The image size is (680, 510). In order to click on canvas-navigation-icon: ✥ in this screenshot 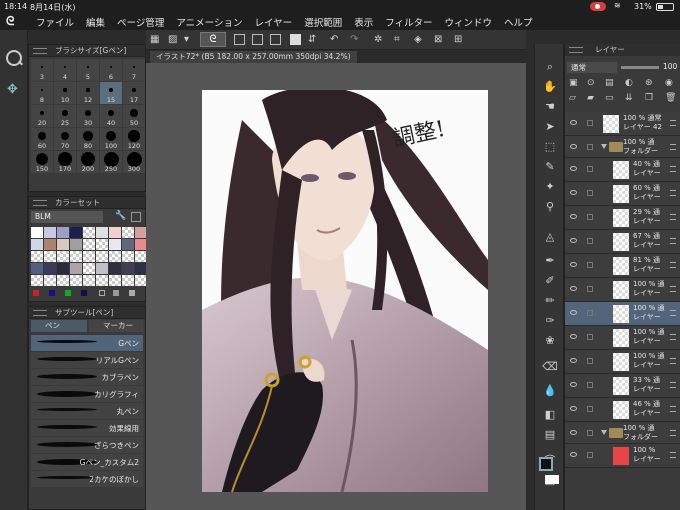, I will do `click(12, 89)`.